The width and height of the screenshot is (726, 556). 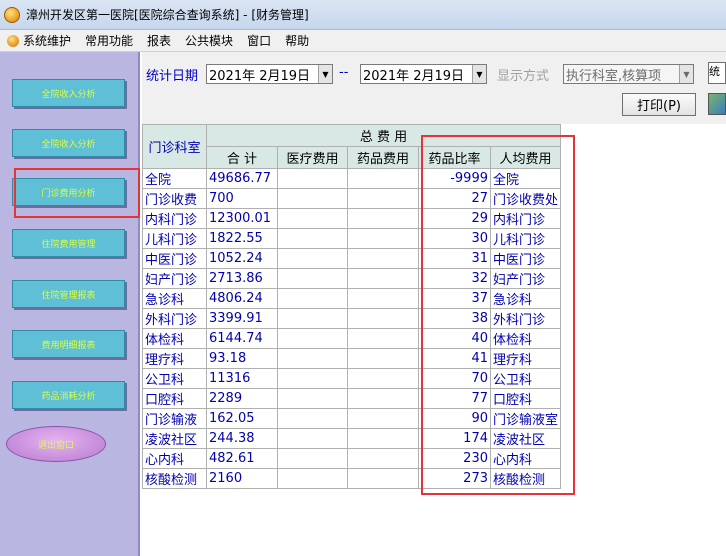 I want to click on total-cell: 6144.74, so click(x=242, y=338).